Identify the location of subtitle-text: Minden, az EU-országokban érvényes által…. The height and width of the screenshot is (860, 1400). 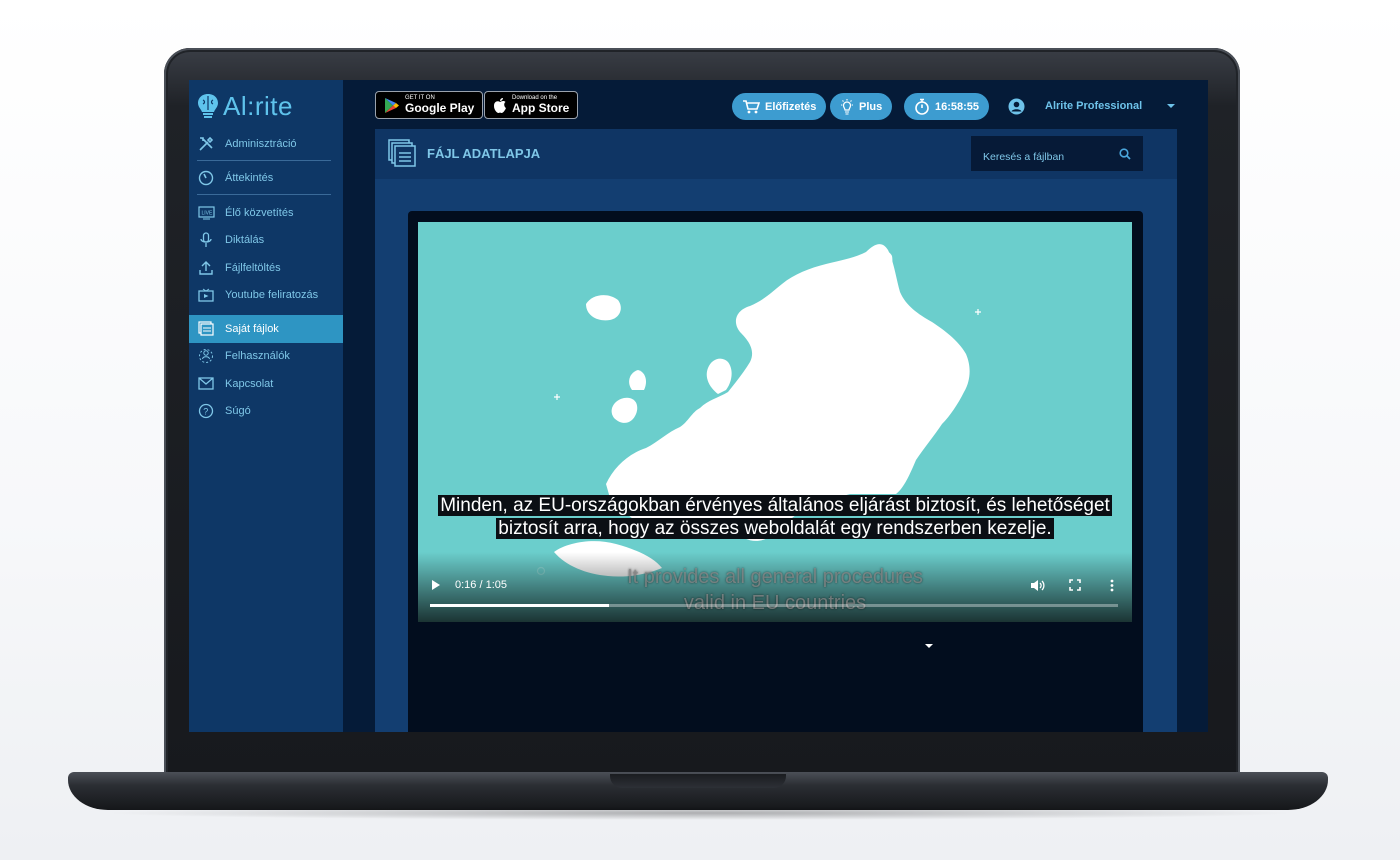
(775, 517).